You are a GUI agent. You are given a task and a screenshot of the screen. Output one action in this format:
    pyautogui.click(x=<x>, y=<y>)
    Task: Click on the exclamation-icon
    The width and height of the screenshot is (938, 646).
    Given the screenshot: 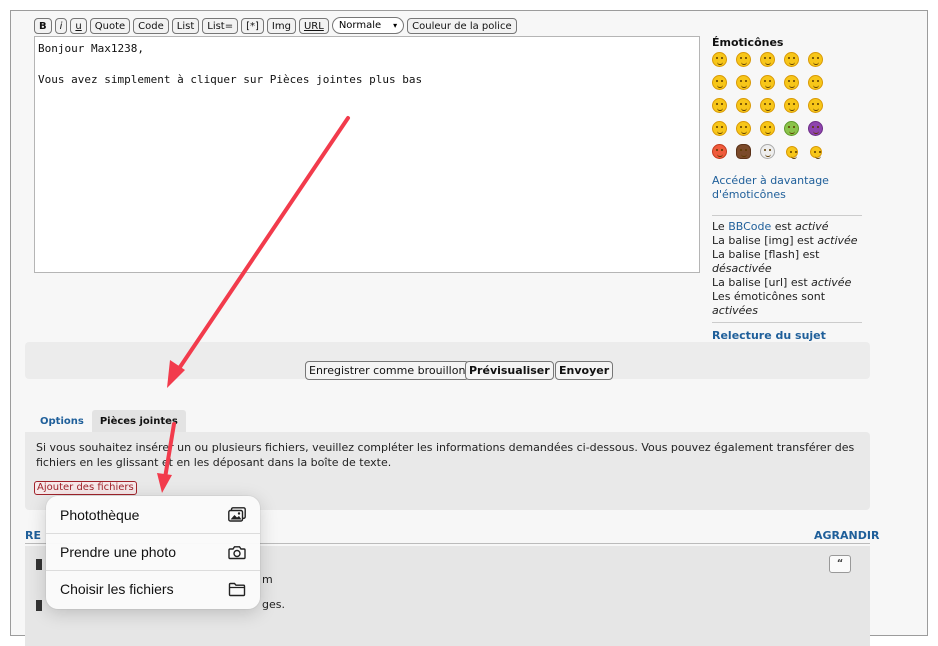 What is the action you would take?
    pyautogui.click(x=792, y=152)
    